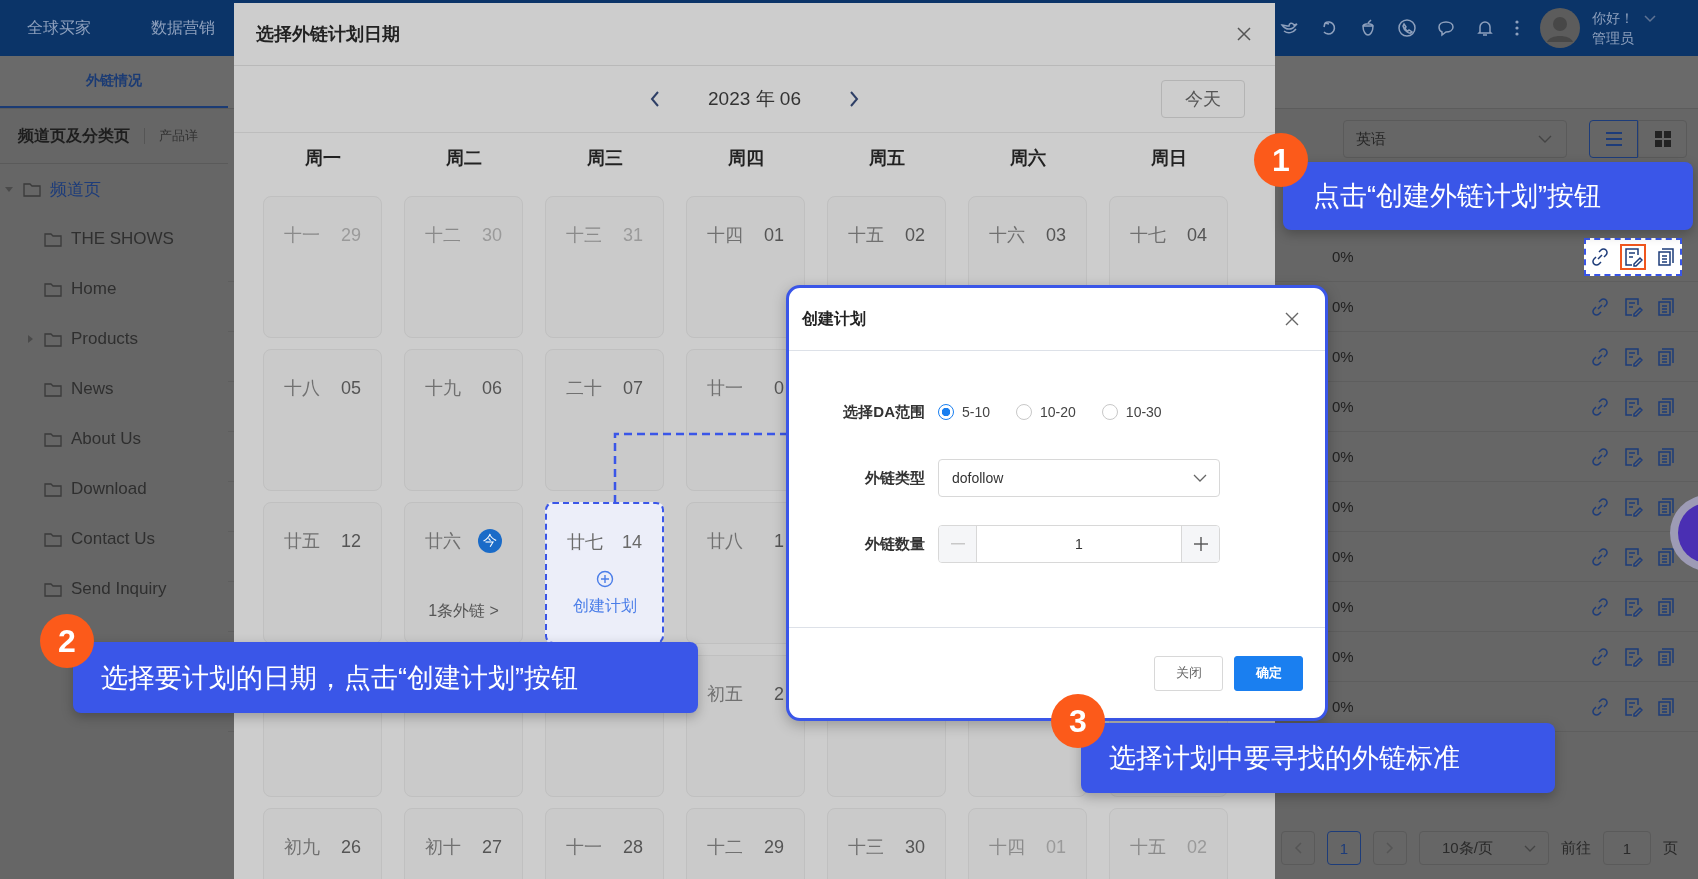  What do you see at coordinates (854, 99) in the screenshot?
I see `next-month-icon` at bounding box center [854, 99].